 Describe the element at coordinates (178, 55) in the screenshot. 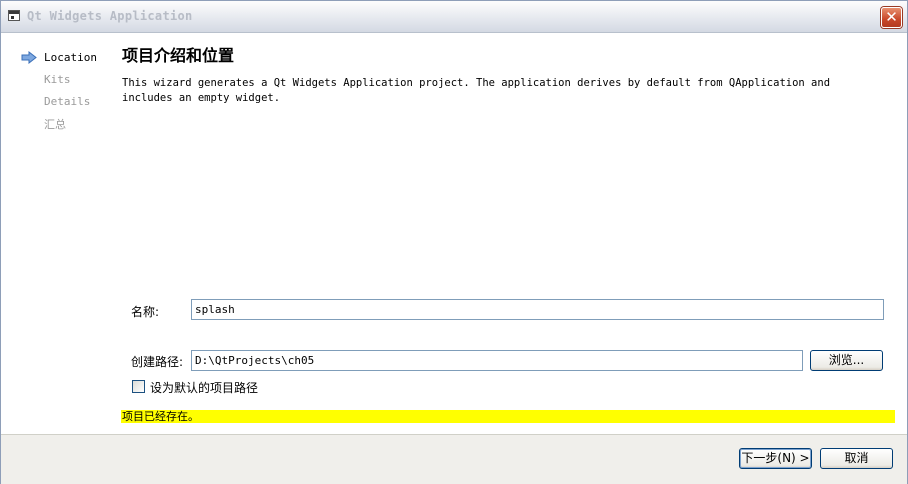

I see `page-title: 项目介绍和位置` at that location.